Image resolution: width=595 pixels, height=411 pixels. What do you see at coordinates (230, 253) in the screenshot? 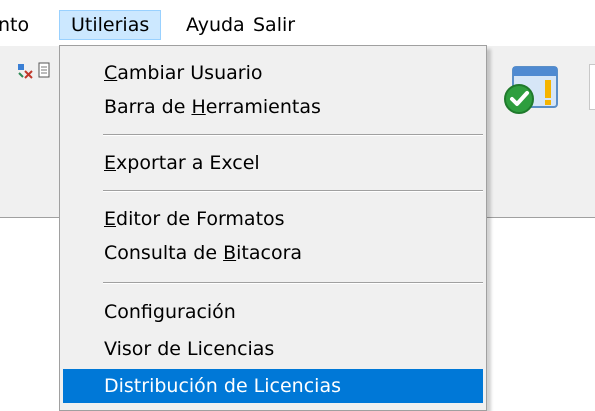
I see `menuitem-mnemonic: B` at bounding box center [230, 253].